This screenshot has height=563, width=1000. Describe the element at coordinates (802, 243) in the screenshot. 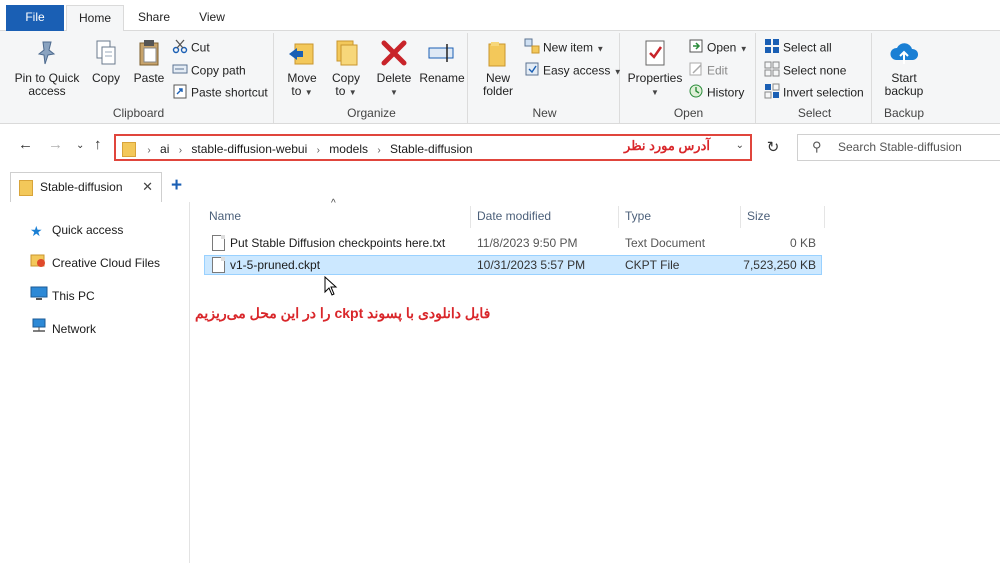

I see `file-size: 0 KB` at that location.